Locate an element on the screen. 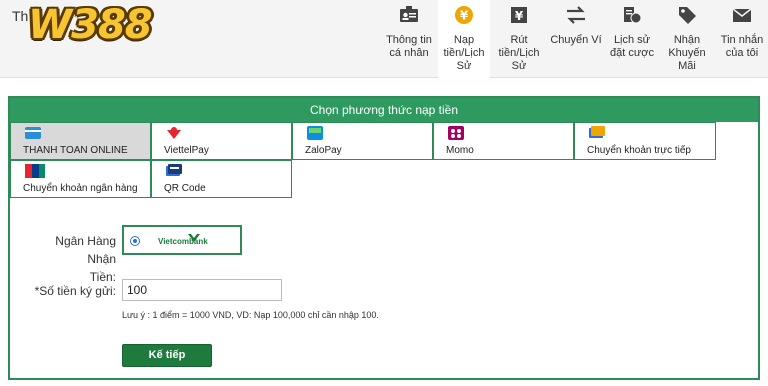 The image size is (768, 386). momo-icon is located at coordinates (456, 133).